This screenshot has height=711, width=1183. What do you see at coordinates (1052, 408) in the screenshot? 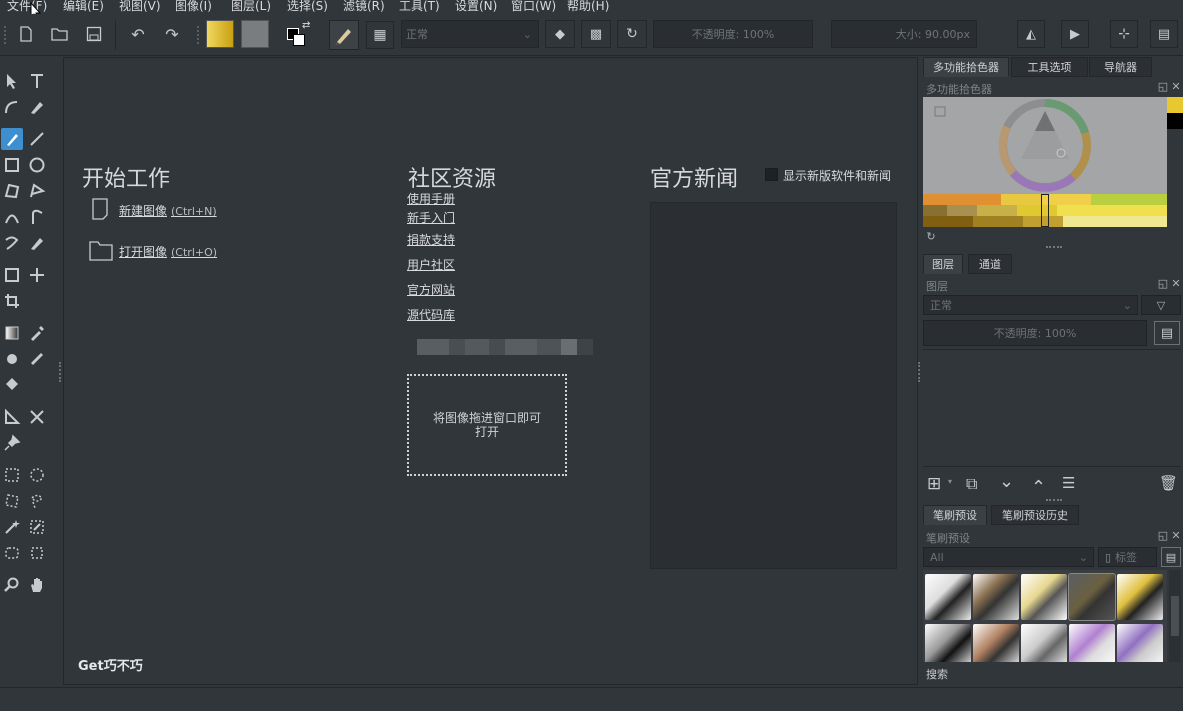
I see `layer-list` at bounding box center [1052, 408].